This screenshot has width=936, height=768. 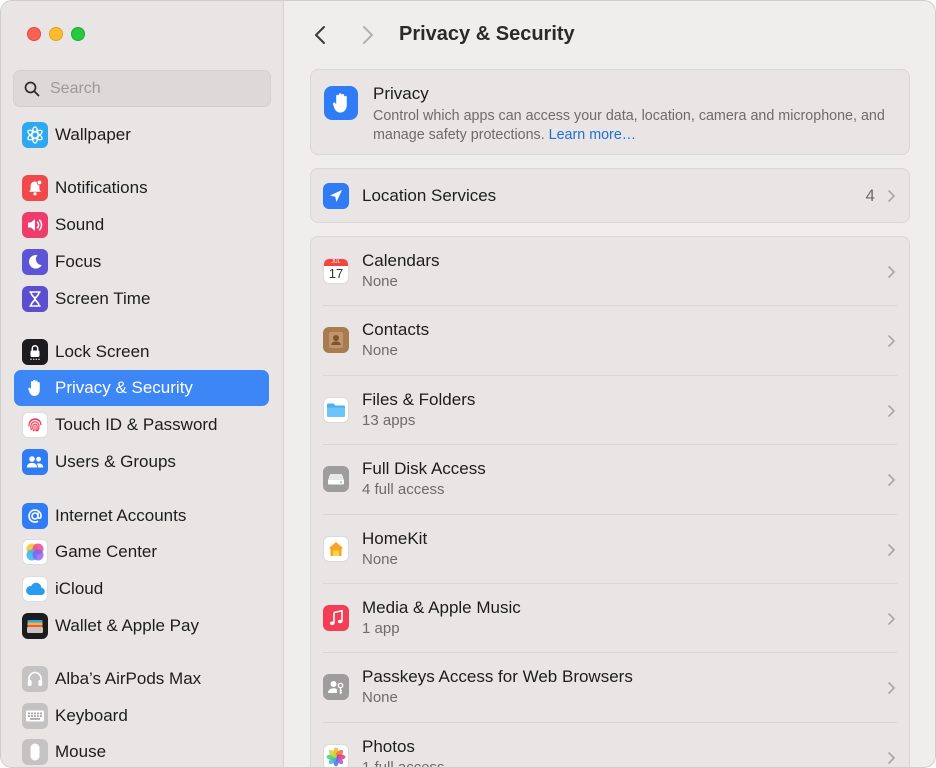 I want to click on sidebar-item-game-center: Game Center, so click(x=141, y=552).